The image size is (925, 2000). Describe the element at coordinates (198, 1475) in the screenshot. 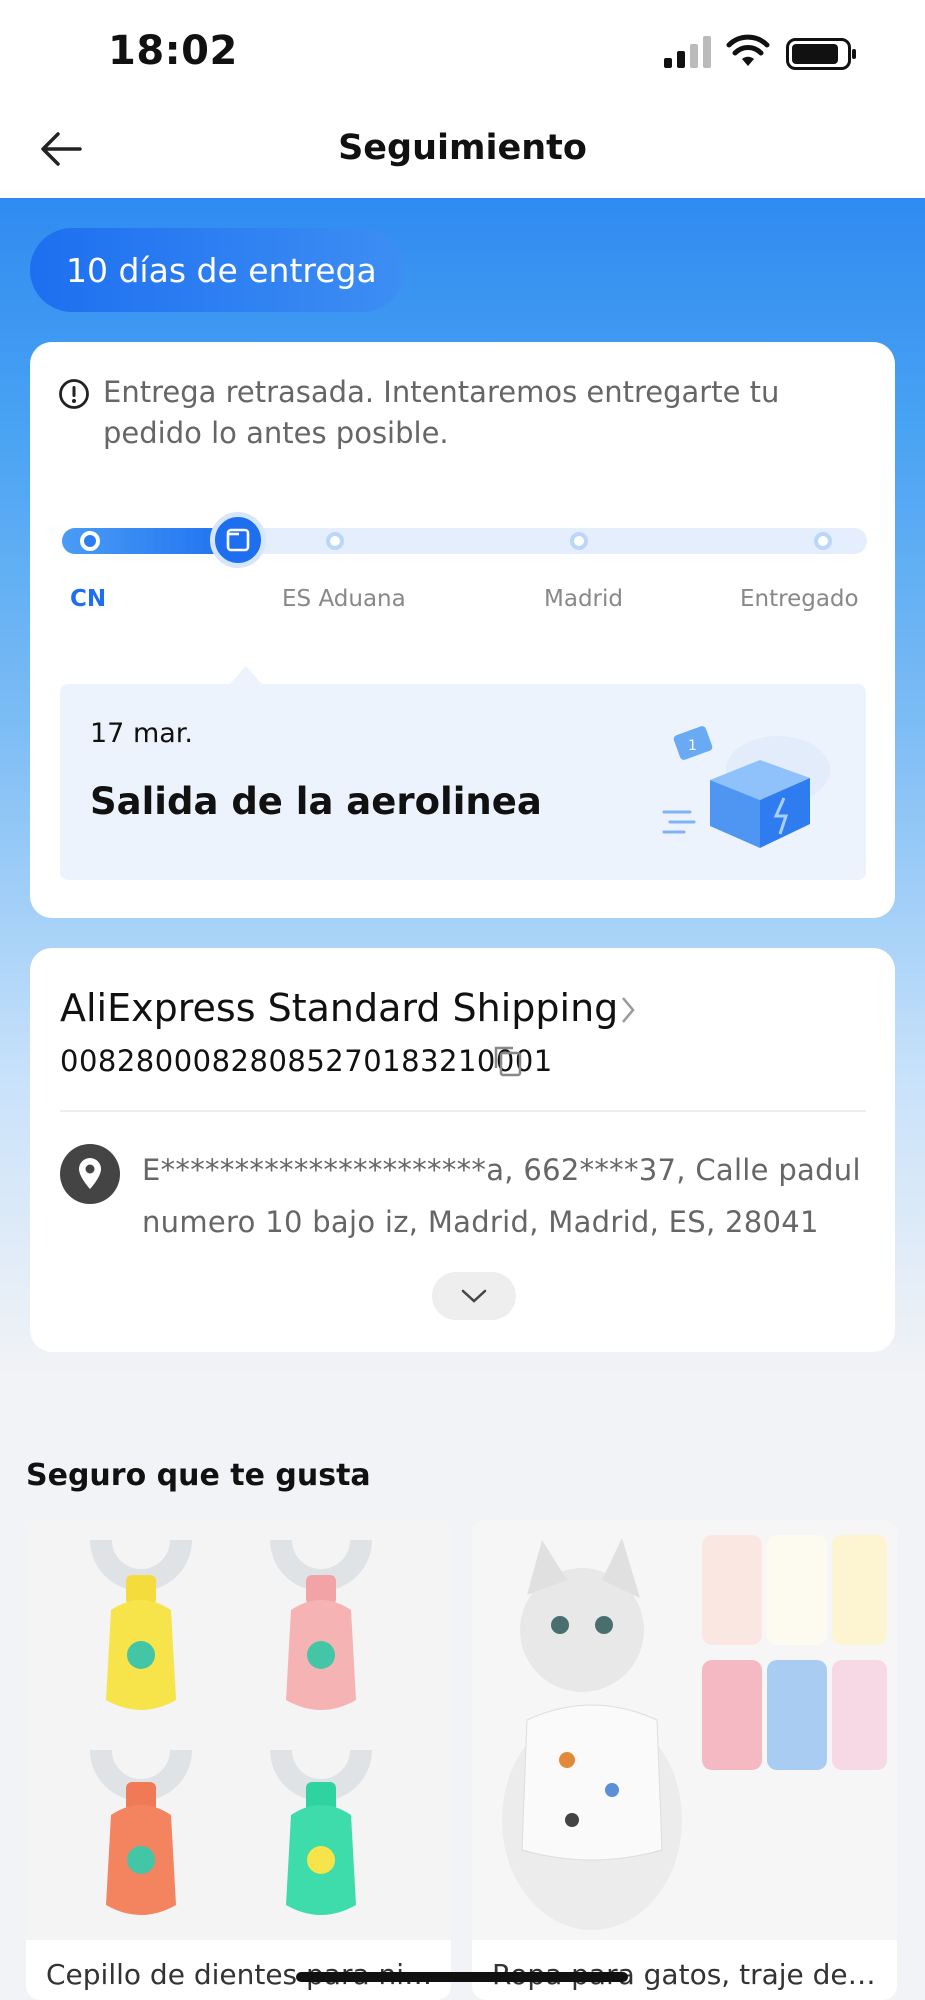

I see `recommendations-title: Seguro que te gusta` at that location.